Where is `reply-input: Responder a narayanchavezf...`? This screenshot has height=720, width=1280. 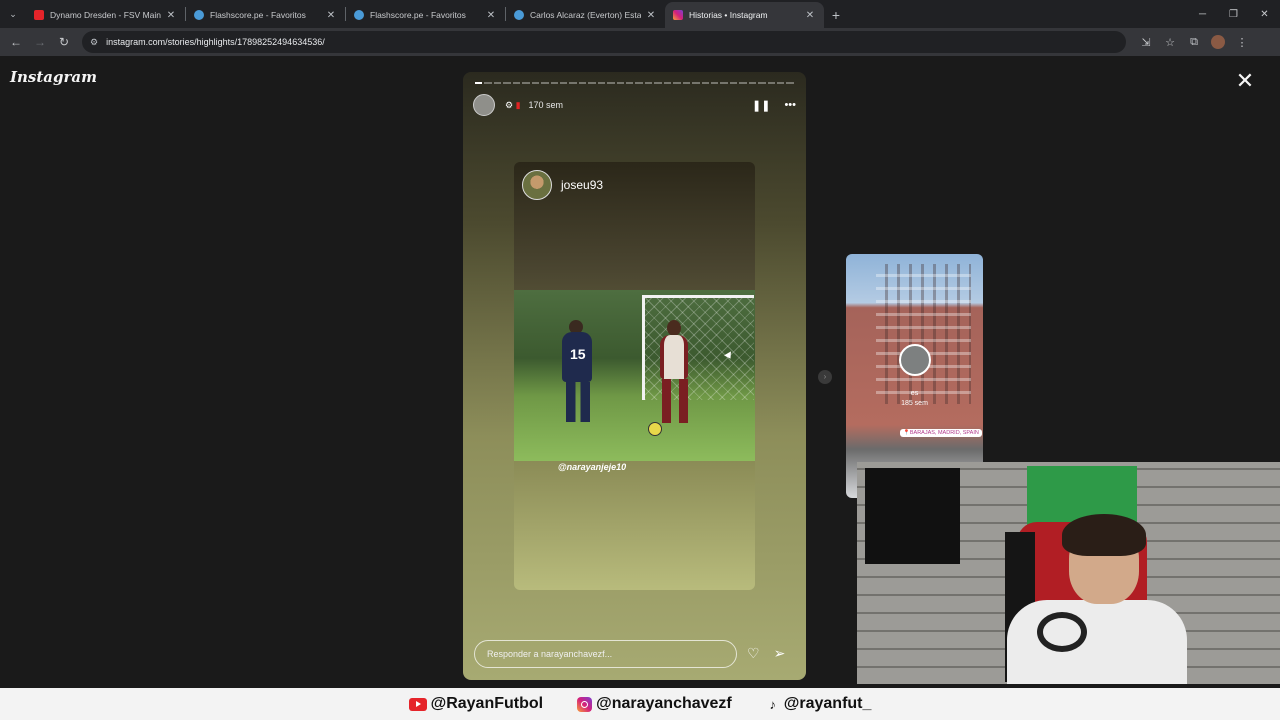
reply-input: Responder a narayanchavezf... is located at coordinates (605, 654).